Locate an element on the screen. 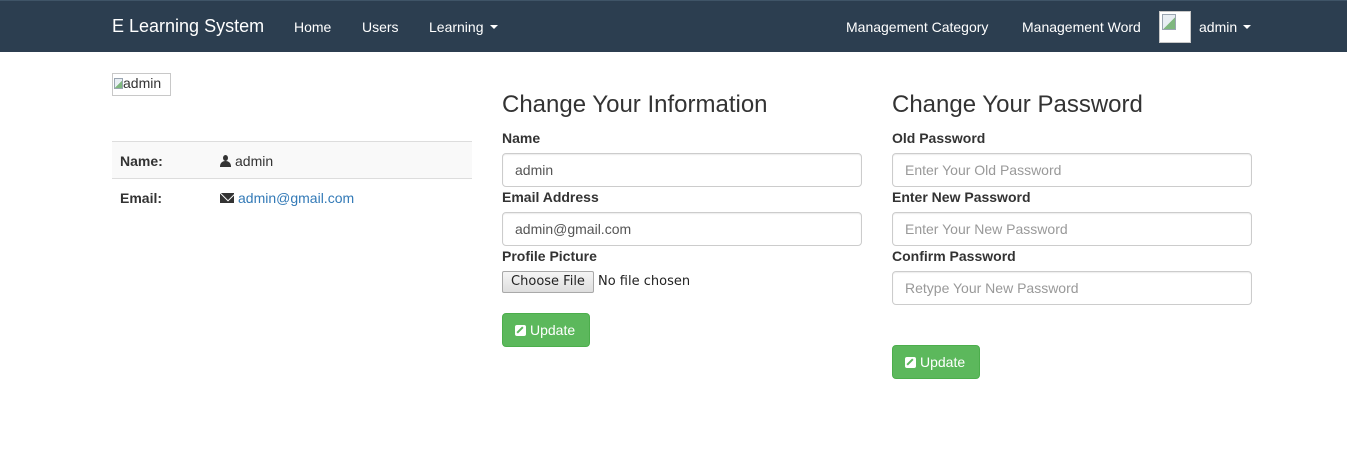 This screenshot has height=469, width=1347. profile-image-alt: admin is located at coordinates (142, 83).